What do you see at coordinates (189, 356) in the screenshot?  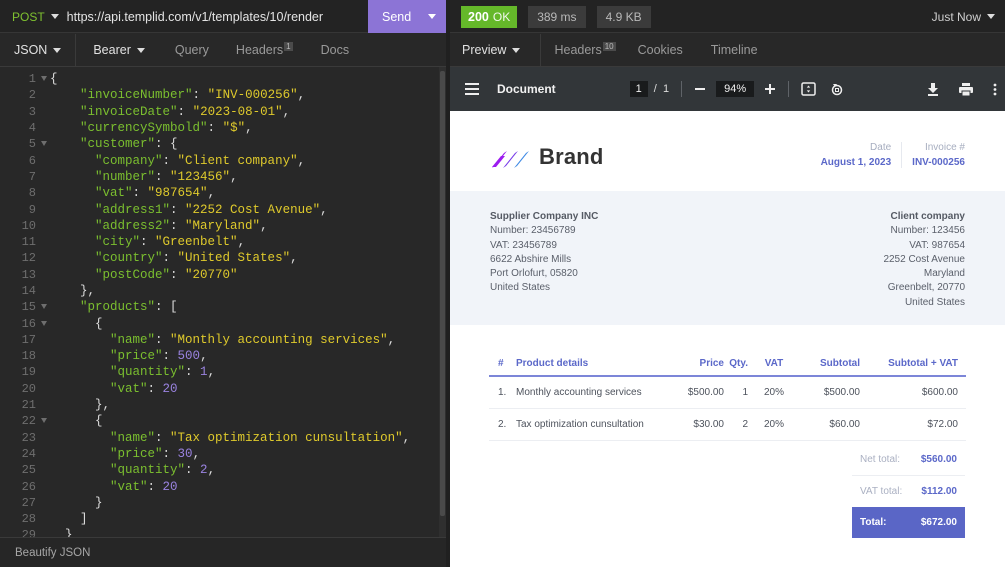 I see `json-number: 500` at bounding box center [189, 356].